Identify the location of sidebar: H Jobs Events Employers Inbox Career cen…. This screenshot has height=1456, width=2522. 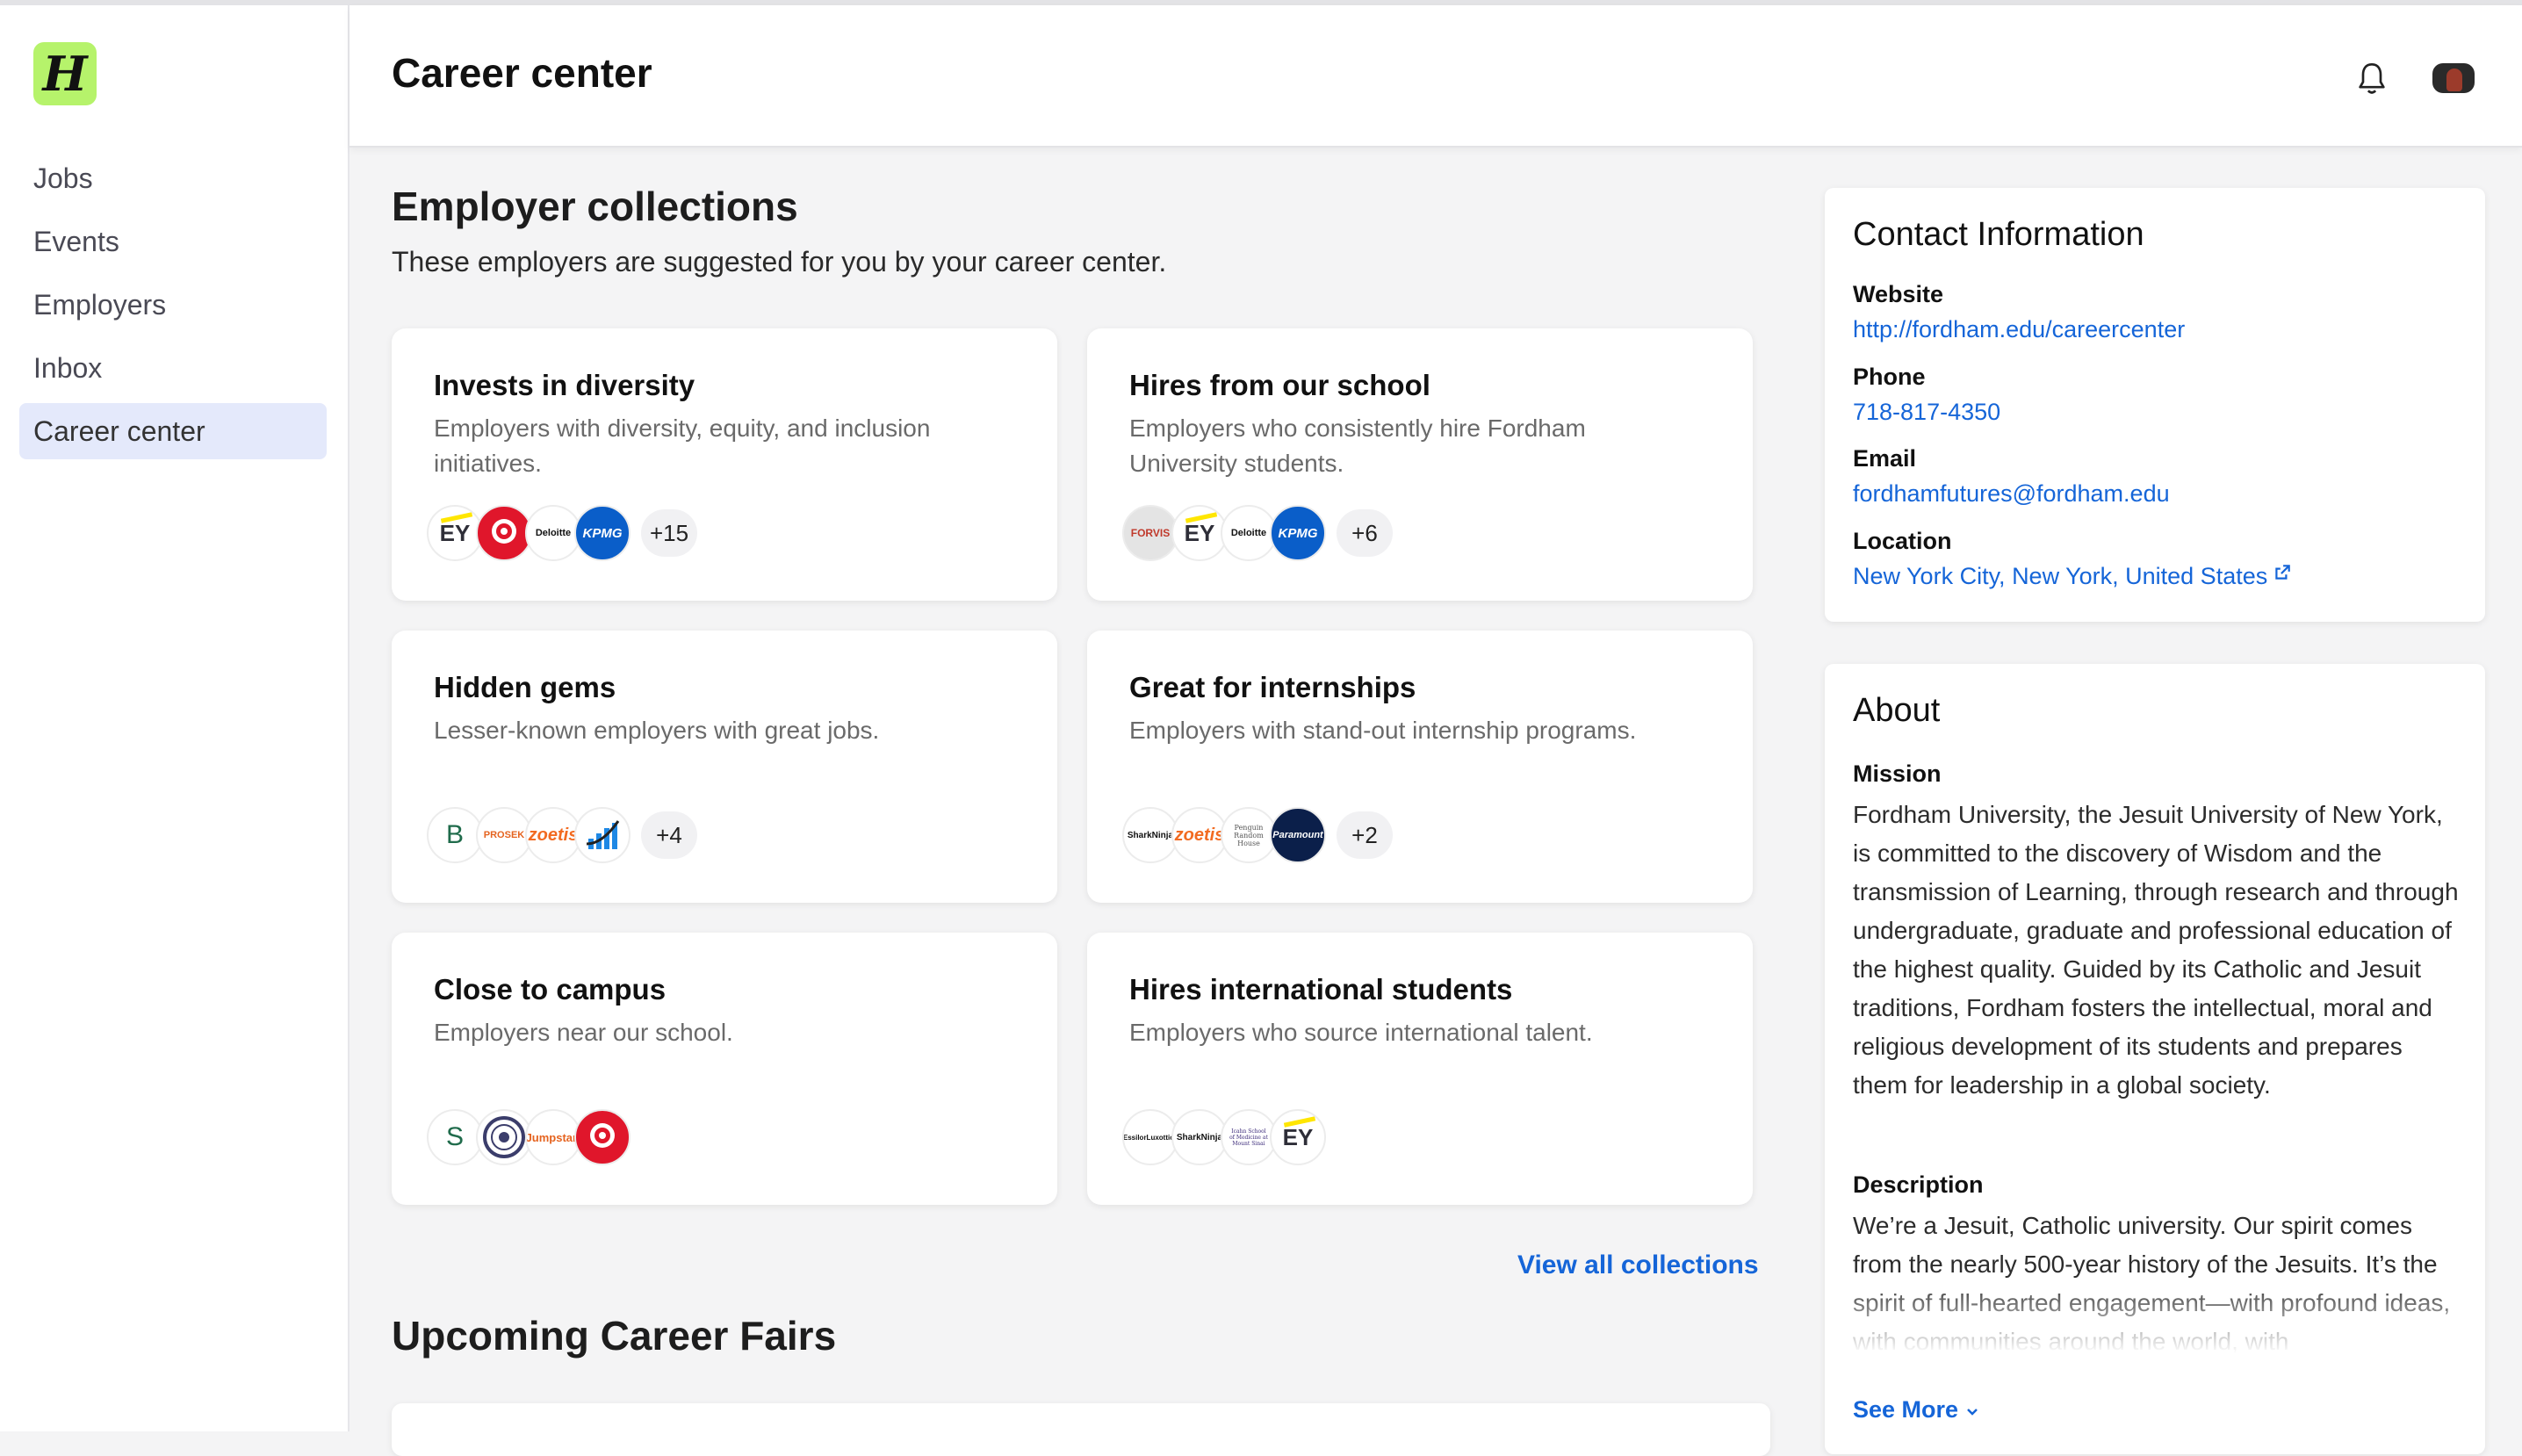
(174, 718).